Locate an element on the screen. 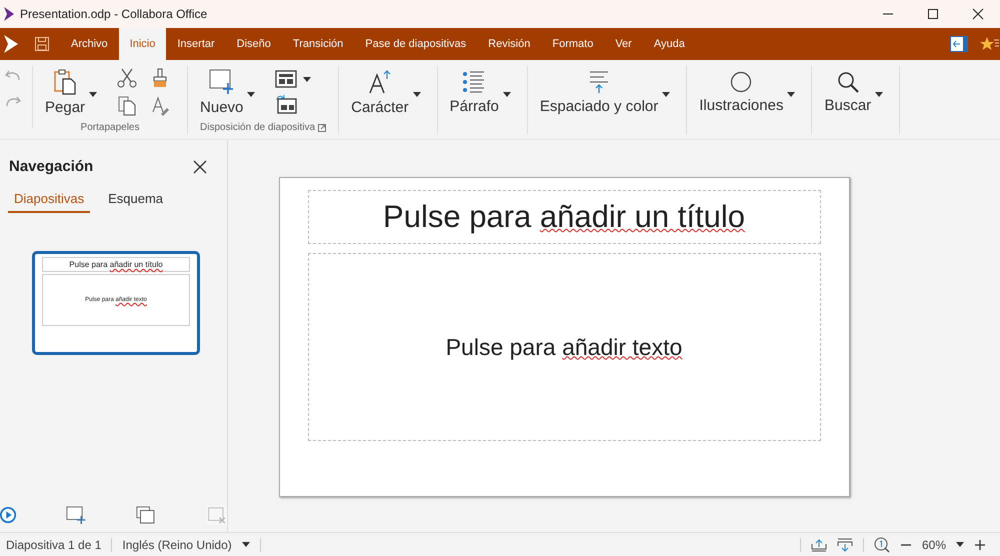  panel-title: Navegación is located at coordinates (51, 166).